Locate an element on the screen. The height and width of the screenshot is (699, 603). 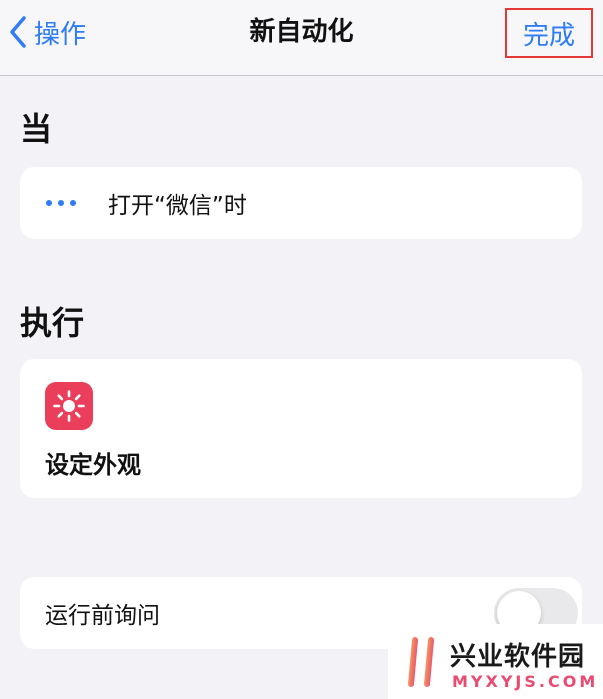
sun-icon is located at coordinates (69, 406).